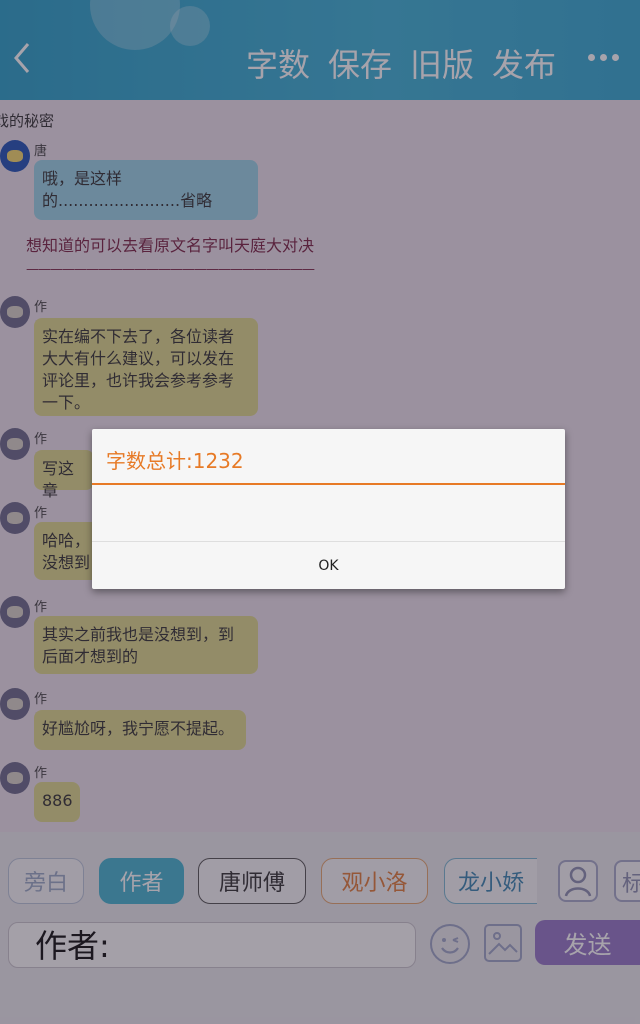 This screenshot has width=640, height=1024. Describe the element at coordinates (175, 461) in the screenshot. I see `dialog-title: 字数总计:1232` at that location.